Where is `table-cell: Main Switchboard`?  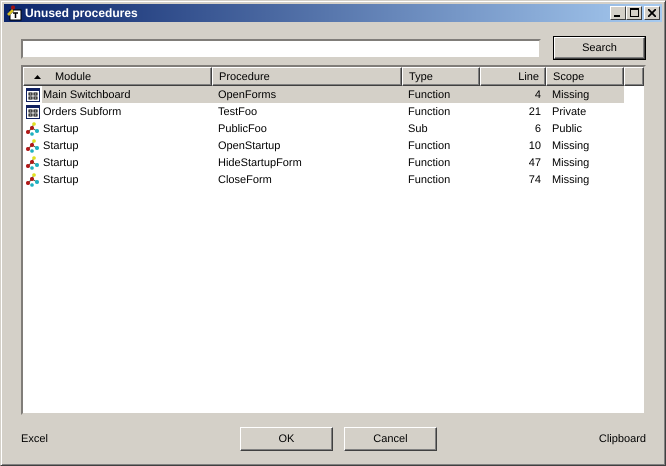 table-cell: Main Switchboard is located at coordinates (86, 94).